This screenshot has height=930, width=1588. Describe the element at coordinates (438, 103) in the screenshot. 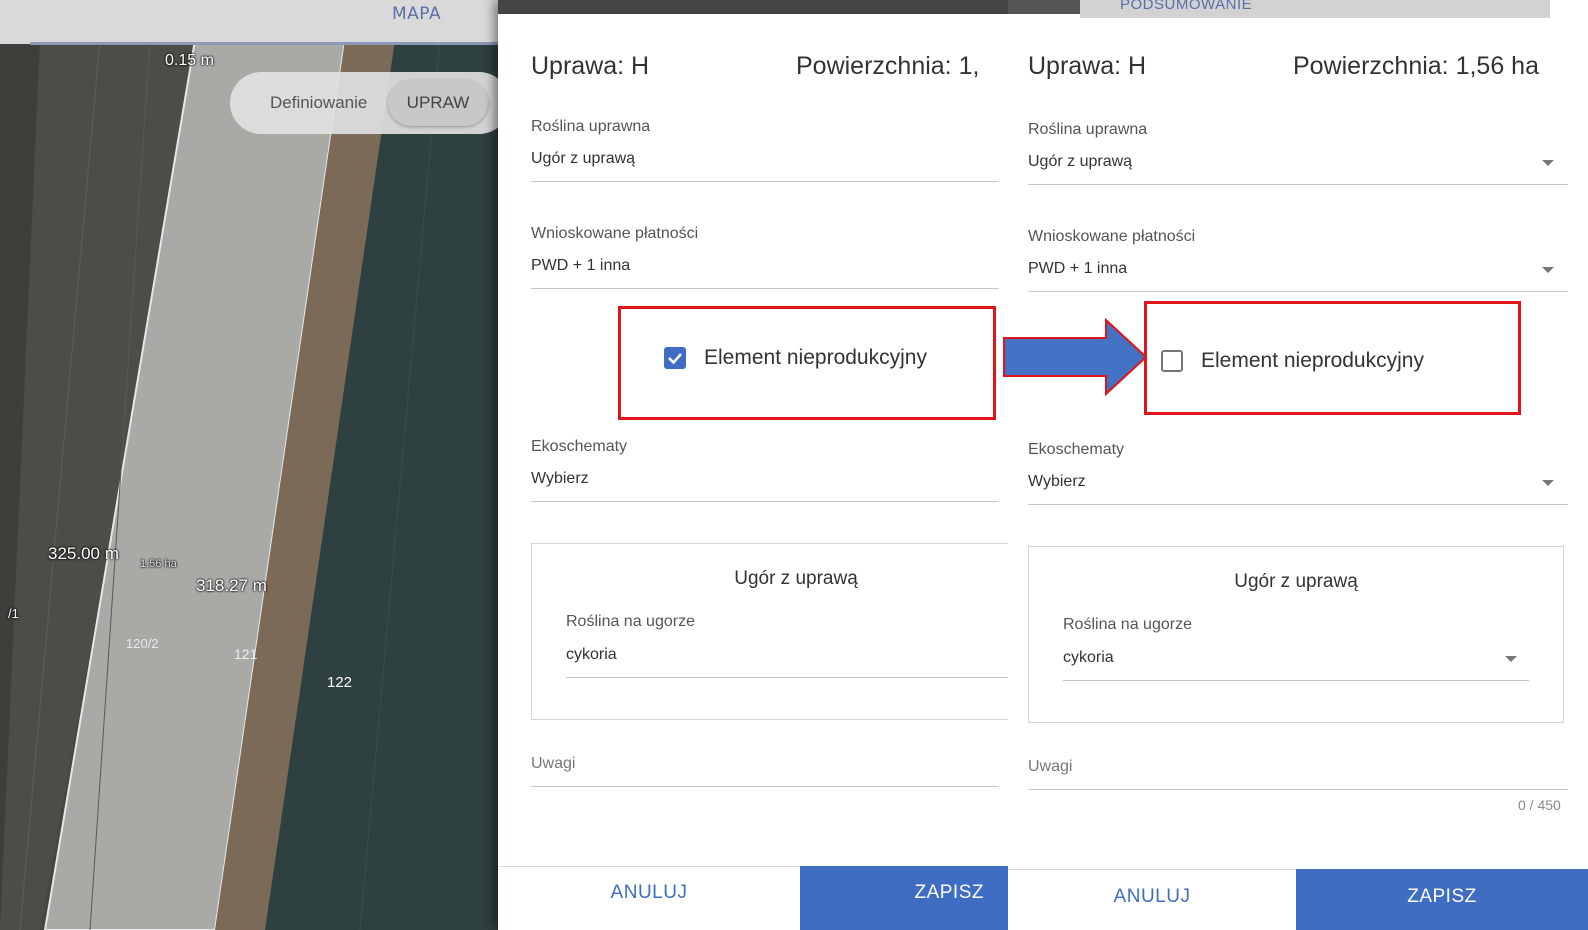

I see `upraw-button: UPRAW` at that location.